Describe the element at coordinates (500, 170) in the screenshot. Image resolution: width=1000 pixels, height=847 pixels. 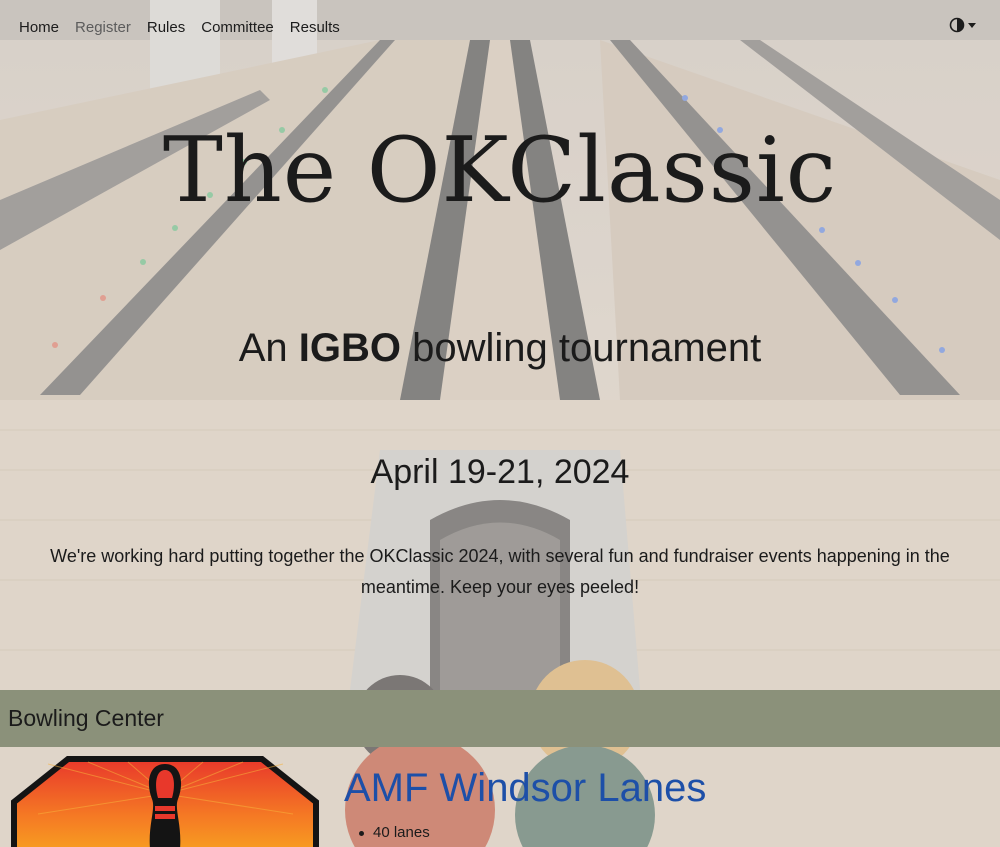
I see `hero-title: The OKClassic` at that location.